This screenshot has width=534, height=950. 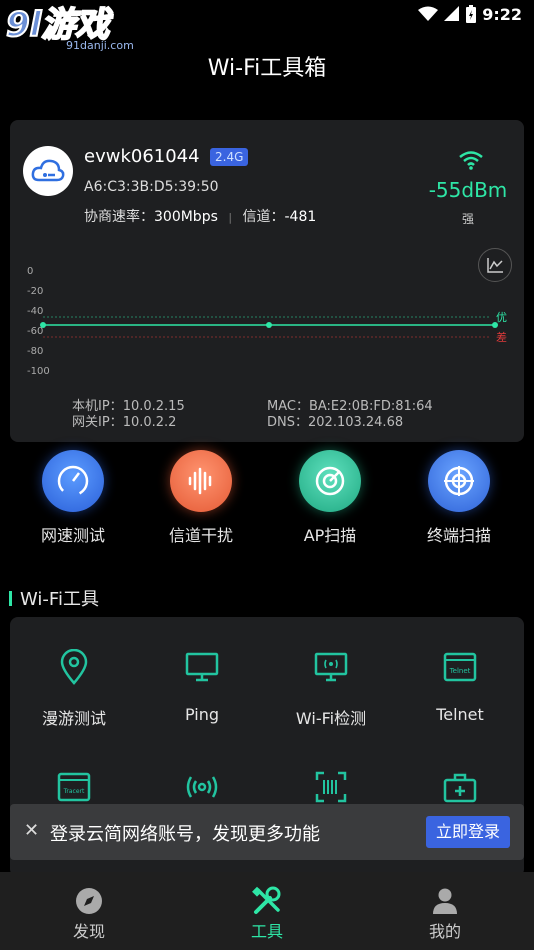 I want to click on compass-icon, so click(x=89, y=901).